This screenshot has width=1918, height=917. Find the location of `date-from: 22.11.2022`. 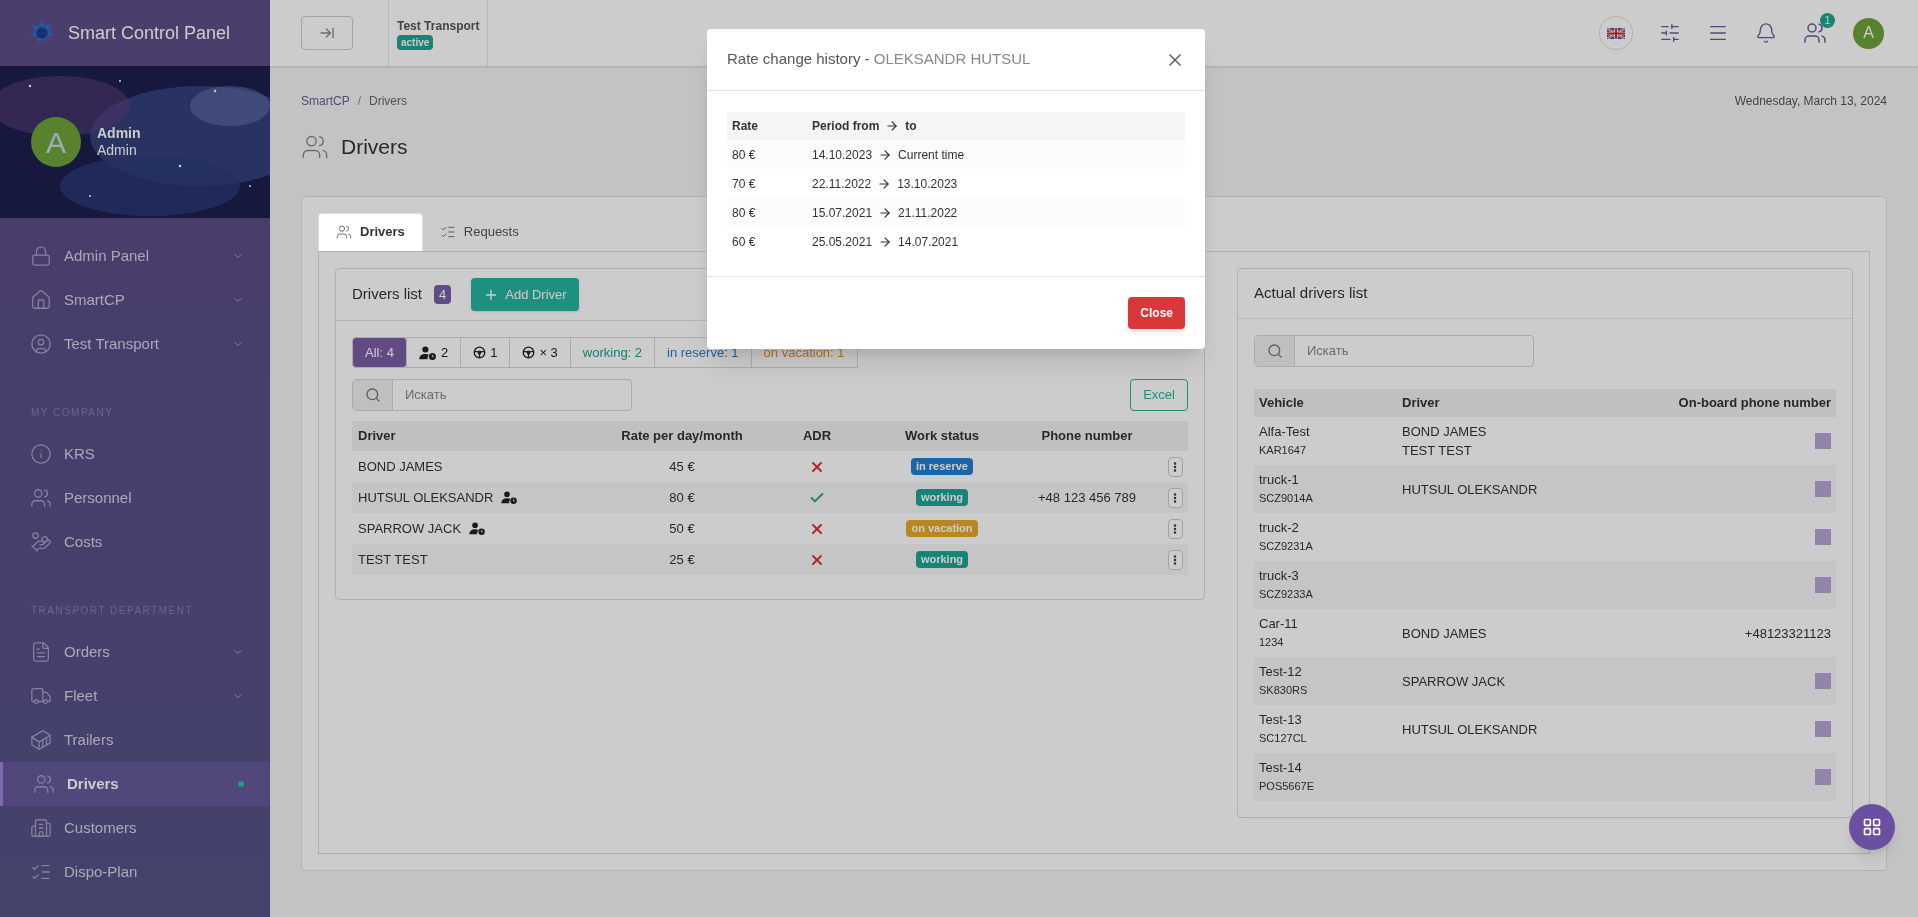

date-from: 22.11.2022 is located at coordinates (842, 184).